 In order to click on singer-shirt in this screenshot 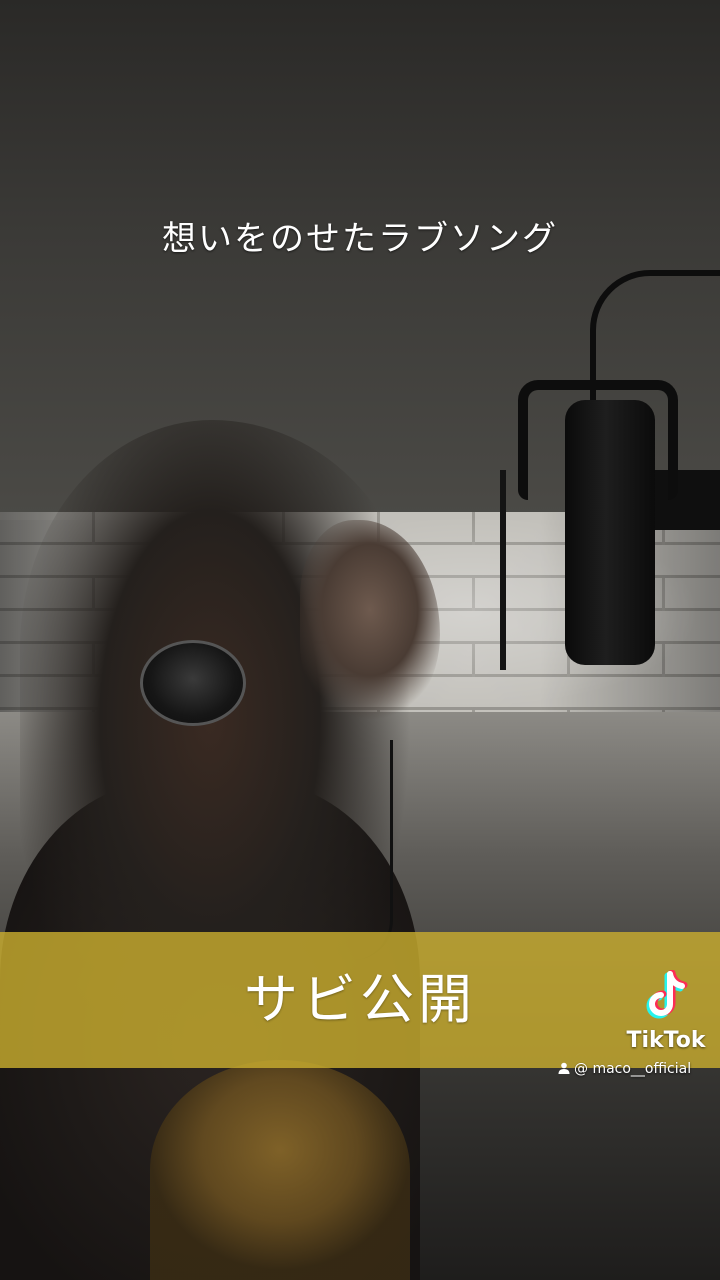, I will do `click(280, 1170)`.